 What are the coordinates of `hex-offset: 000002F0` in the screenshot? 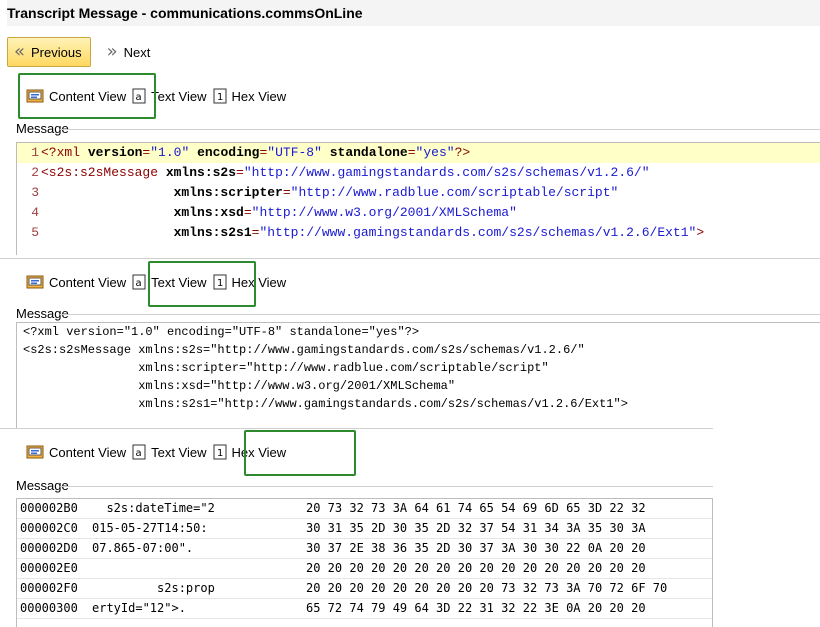 It's located at (49, 588).